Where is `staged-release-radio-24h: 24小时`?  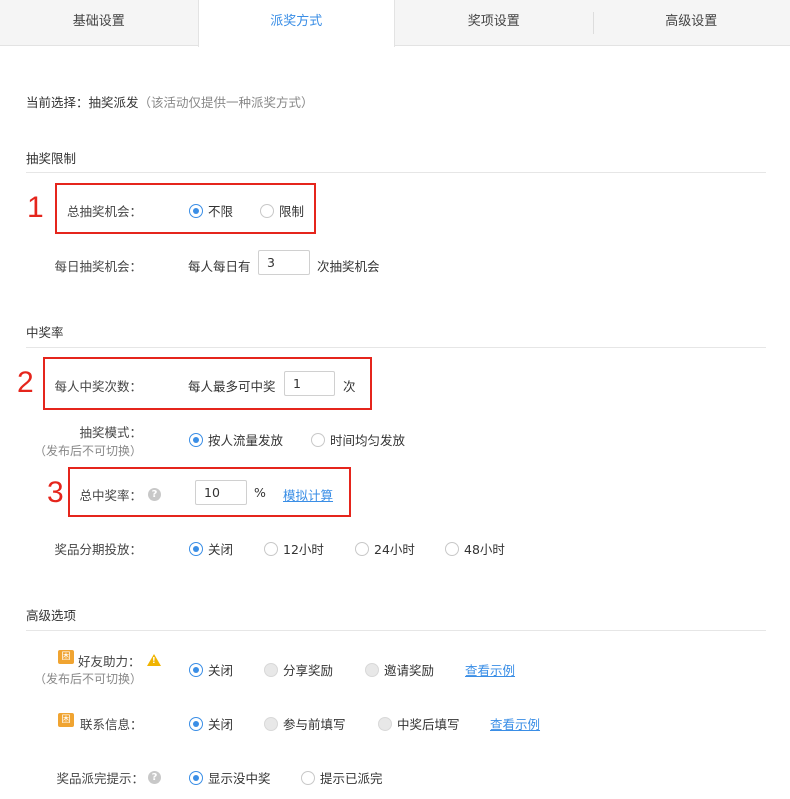 staged-release-radio-24h: 24小时 is located at coordinates (385, 548).